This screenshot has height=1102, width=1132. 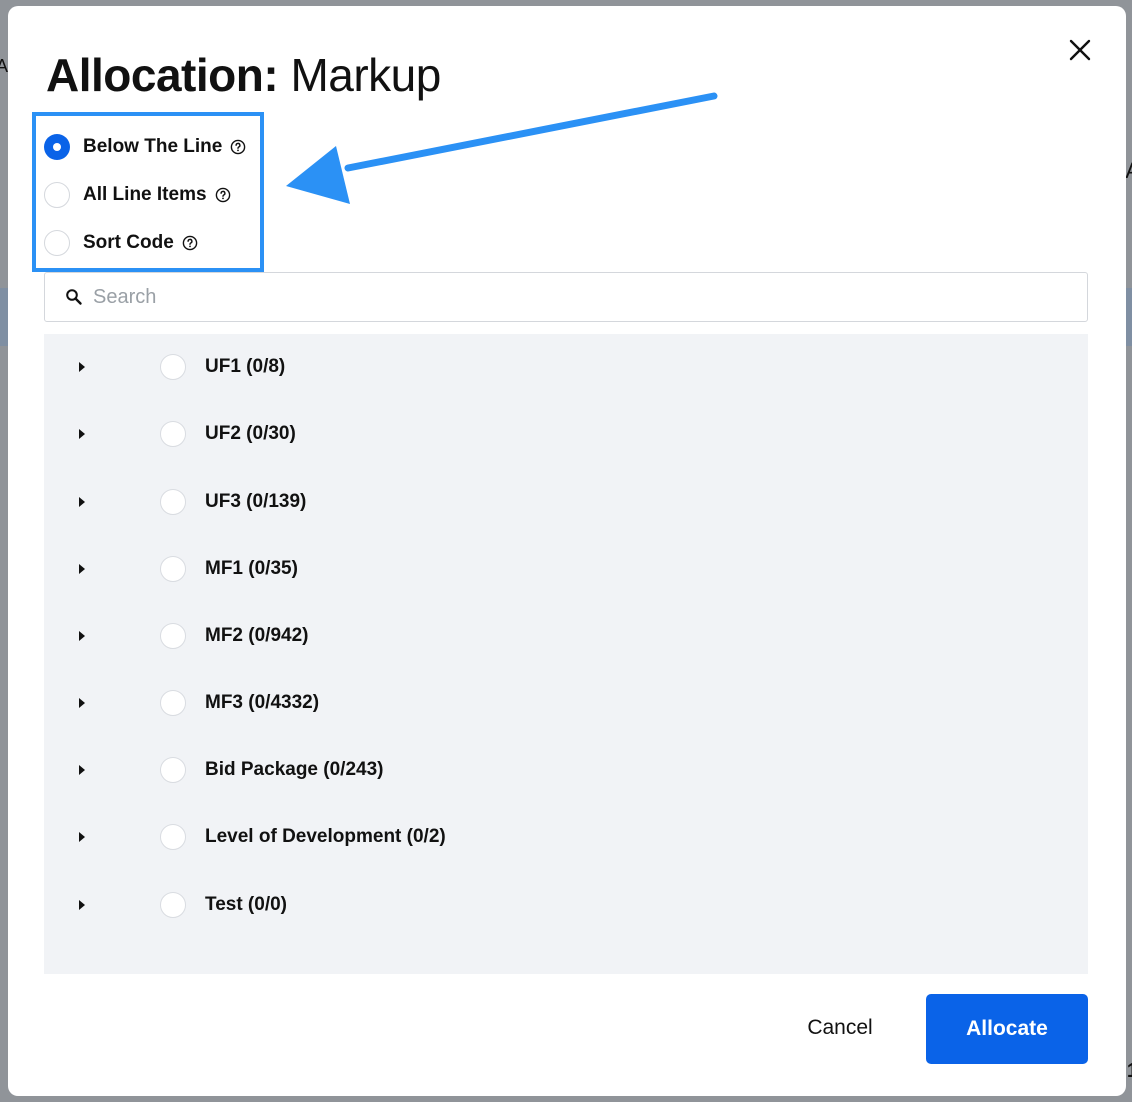 I want to click on tree-row-mf2: MF2 (0/942), so click(x=566, y=636).